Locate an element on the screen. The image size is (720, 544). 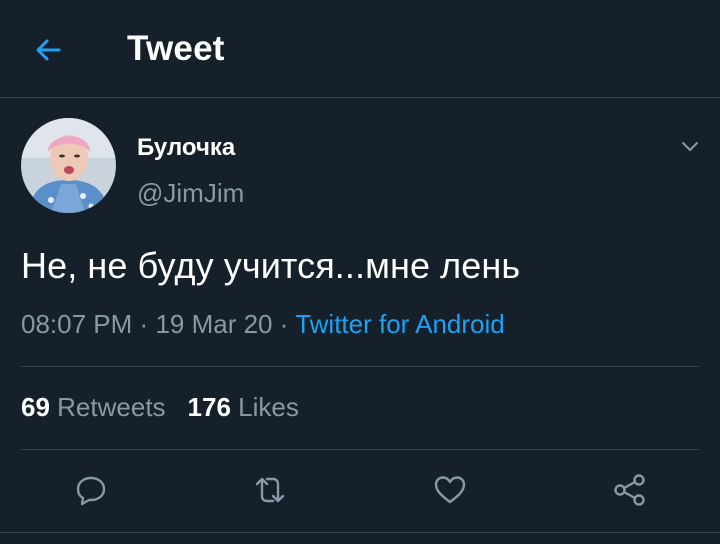
heart-icon is located at coordinates (450, 490).